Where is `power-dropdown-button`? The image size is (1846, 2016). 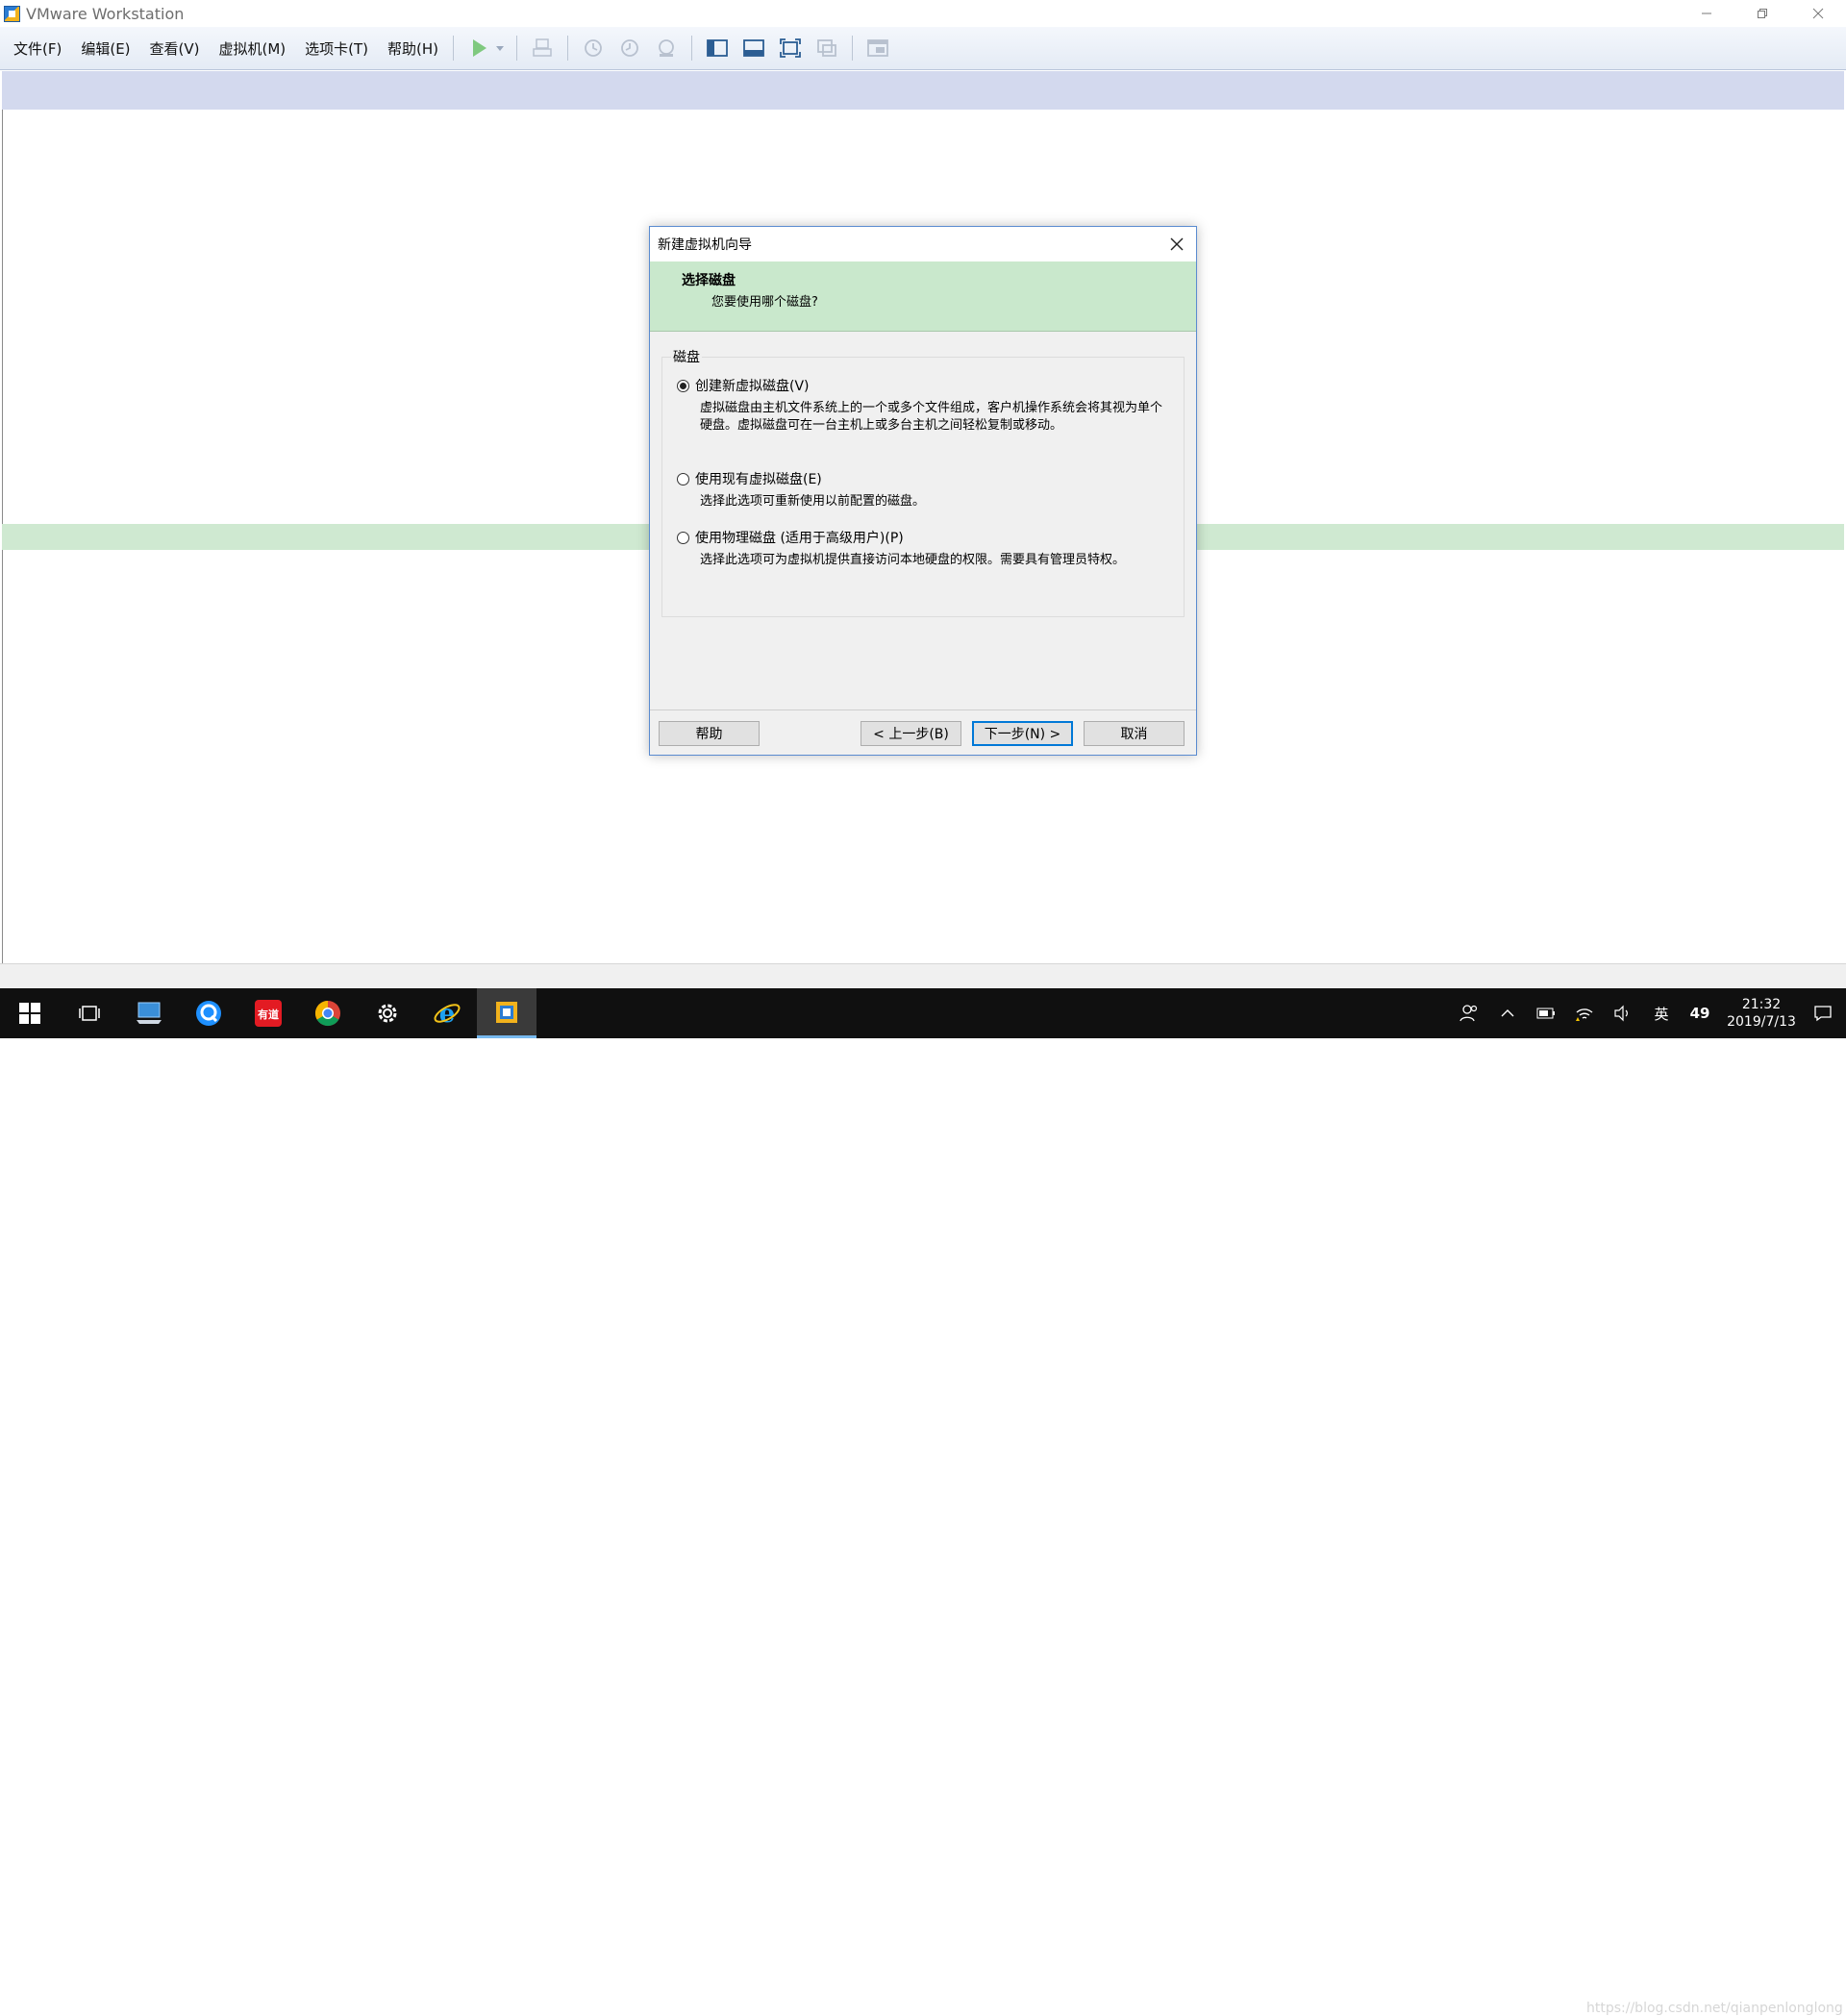
power-dropdown-button is located at coordinates (500, 48).